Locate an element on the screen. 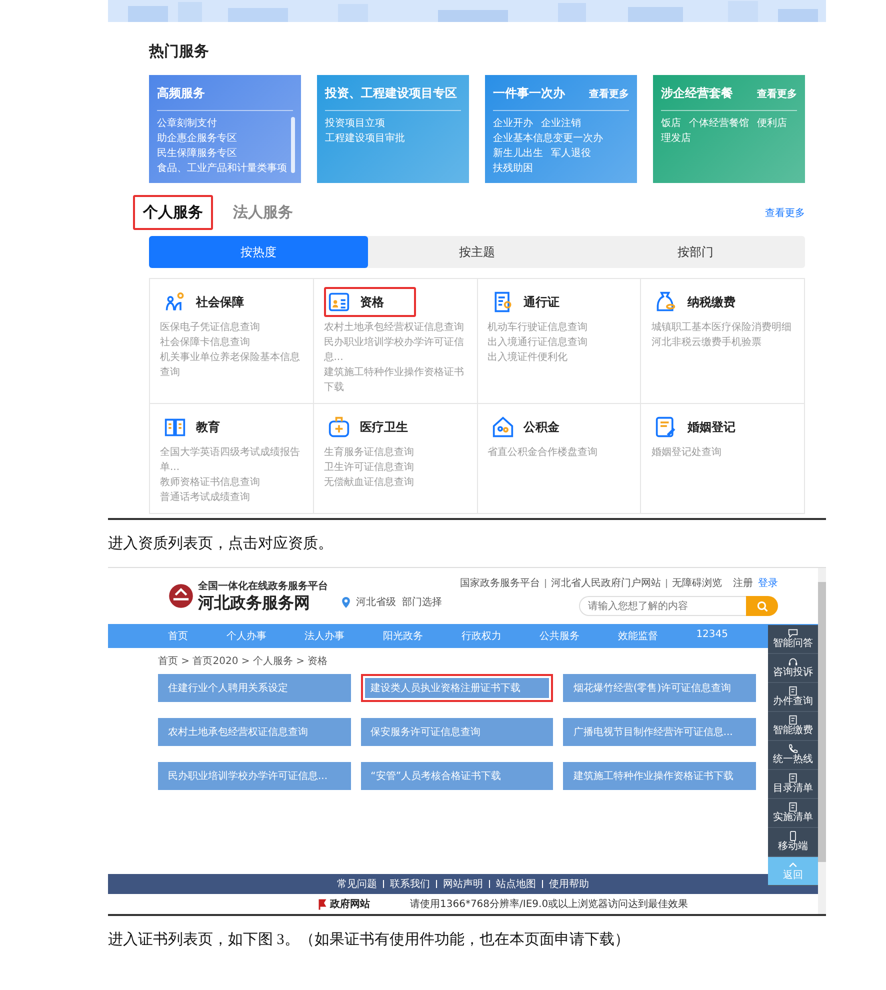 The height and width of the screenshot is (990, 886). footer-link: 使用帮助 is located at coordinates (569, 884).